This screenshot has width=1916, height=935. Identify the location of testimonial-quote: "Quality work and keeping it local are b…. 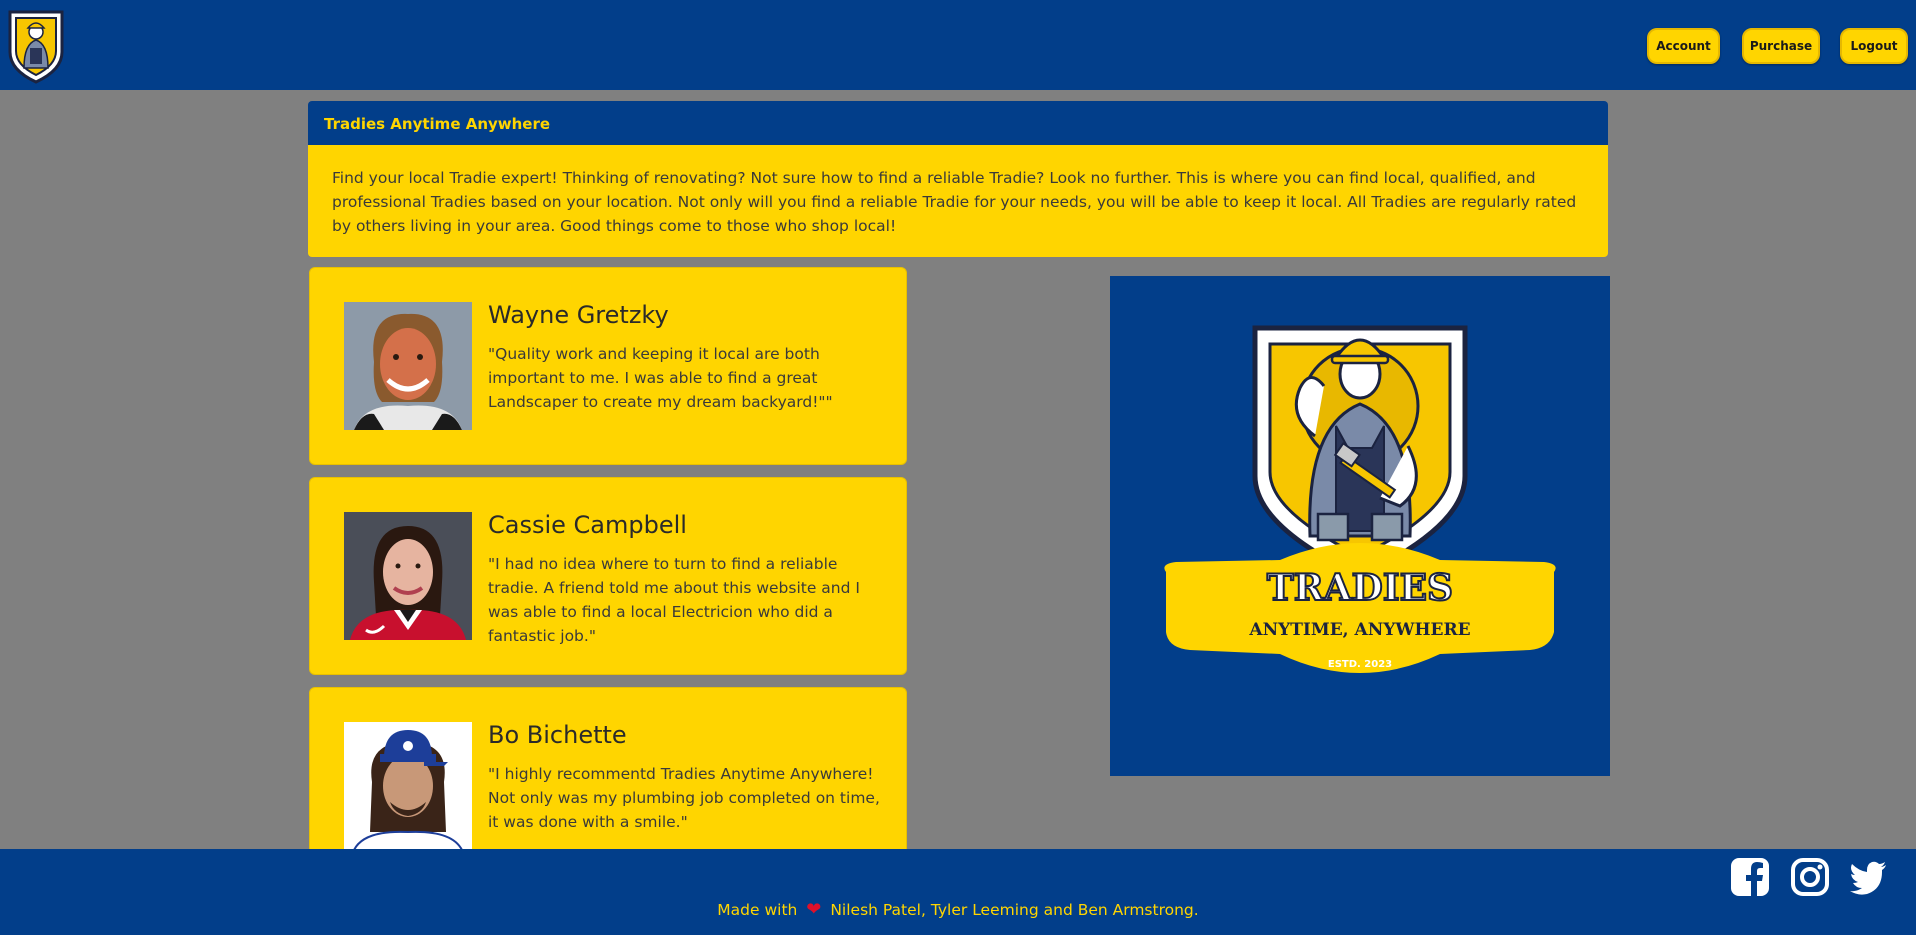
(660, 378).